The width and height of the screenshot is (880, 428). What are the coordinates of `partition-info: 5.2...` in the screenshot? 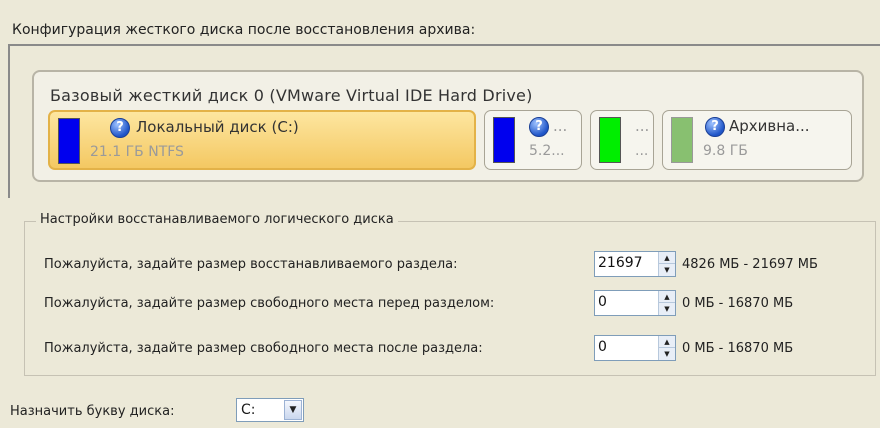 It's located at (547, 151).